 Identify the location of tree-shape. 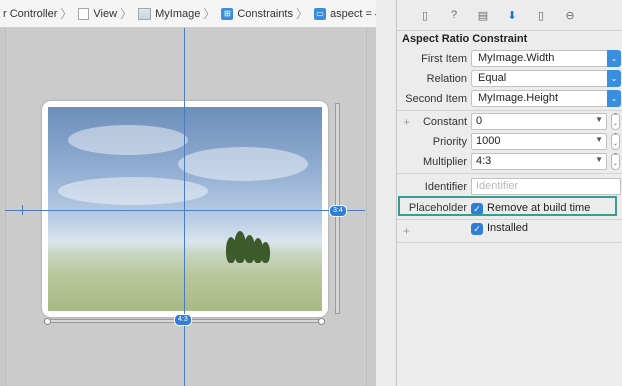
(265, 252).